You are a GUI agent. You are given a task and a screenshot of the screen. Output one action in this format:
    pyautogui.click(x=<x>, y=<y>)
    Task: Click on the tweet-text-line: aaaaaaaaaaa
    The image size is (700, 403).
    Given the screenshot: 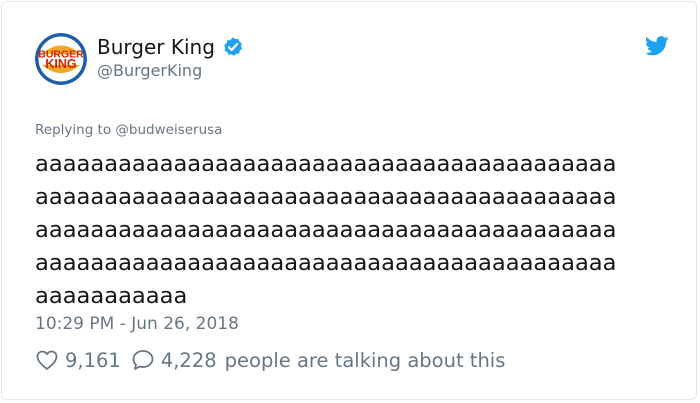 What is the action you would take?
    pyautogui.click(x=111, y=296)
    